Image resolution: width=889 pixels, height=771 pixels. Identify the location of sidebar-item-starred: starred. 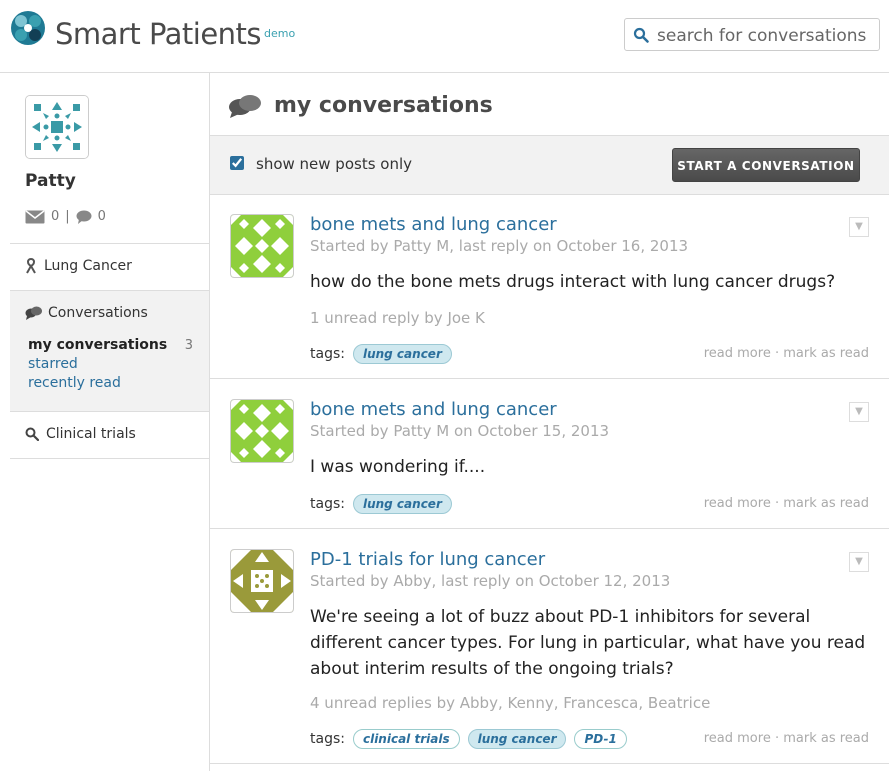
(53, 364).